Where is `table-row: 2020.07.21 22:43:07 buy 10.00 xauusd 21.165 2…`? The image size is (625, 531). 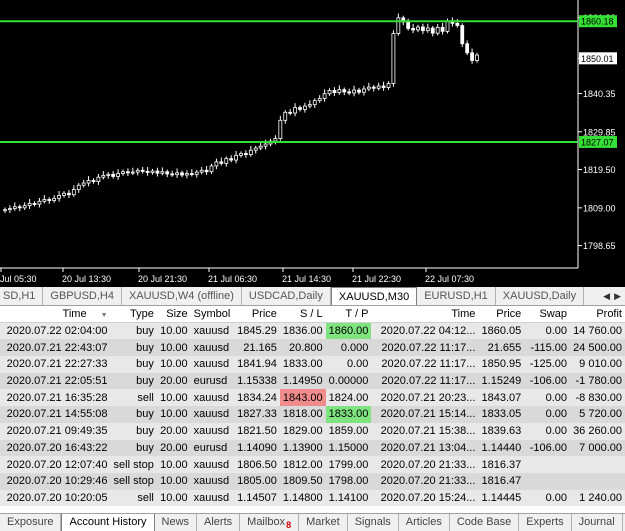 table-row: 2020.07.21 22:43:07 buy 10.00 xauusd 21.165 2… is located at coordinates (312, 348).